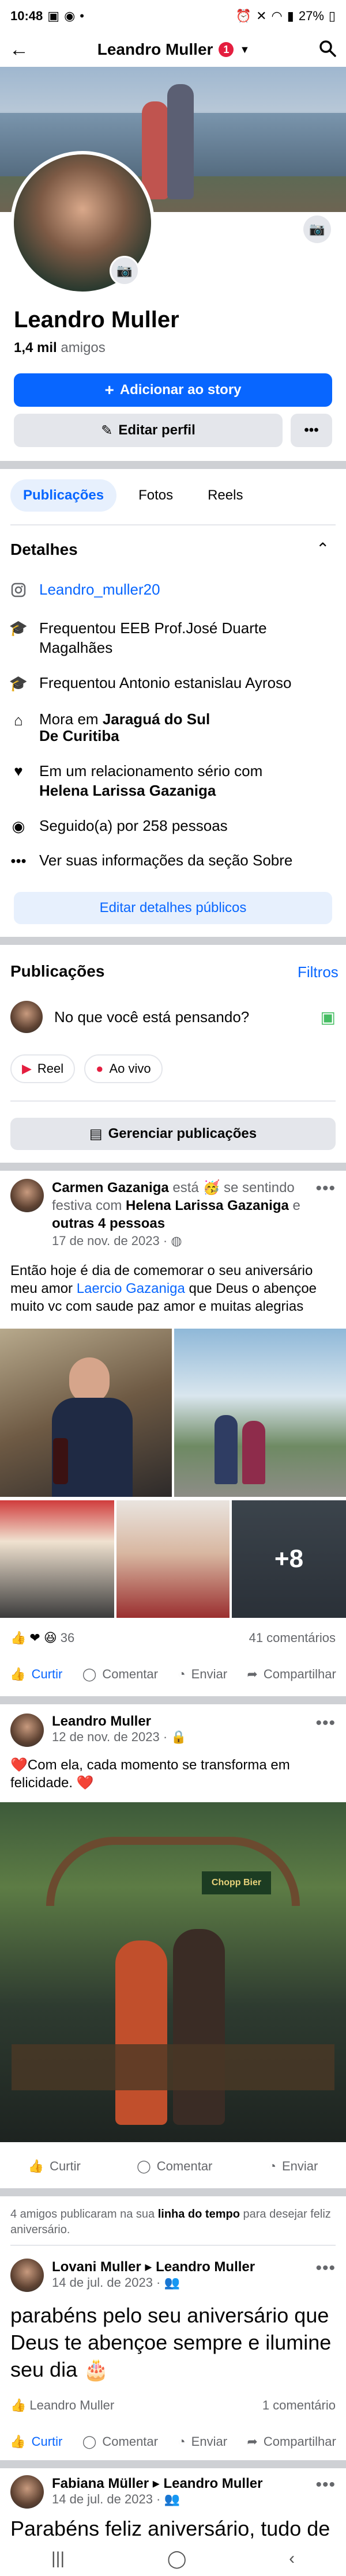  Describe the element at coordinates (173, 590) in the screenshot. I see `detail-instagram: Leandro_muller20` at that location.